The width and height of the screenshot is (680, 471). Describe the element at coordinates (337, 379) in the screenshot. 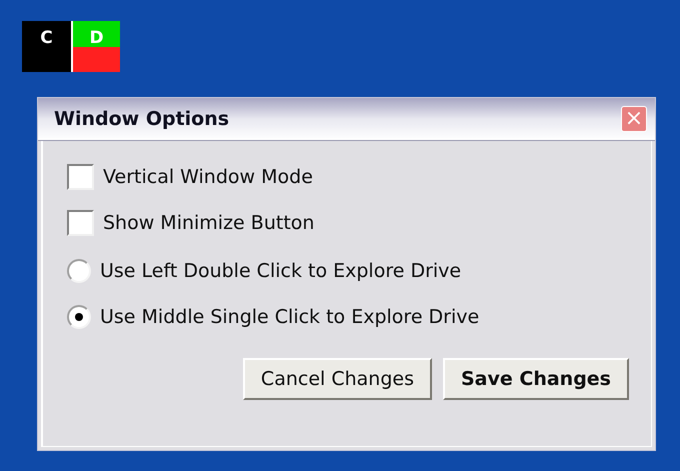

I see `dialog-button: Cancel Changes` at that location.